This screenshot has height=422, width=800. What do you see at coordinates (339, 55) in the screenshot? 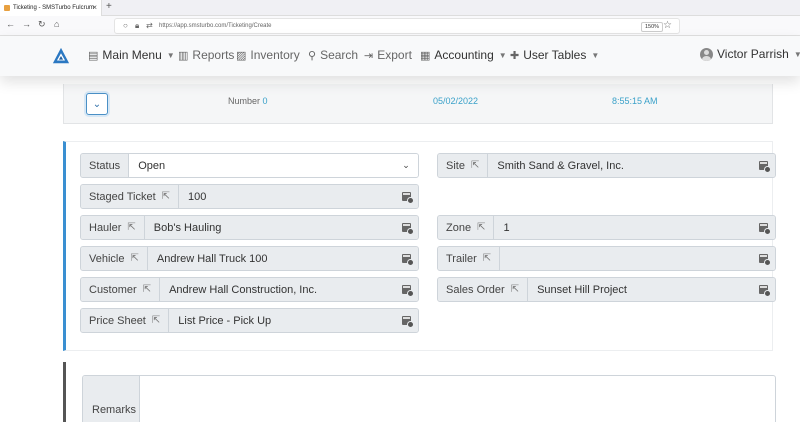
I see `search-label: Search` at bounding box center [339, 55].